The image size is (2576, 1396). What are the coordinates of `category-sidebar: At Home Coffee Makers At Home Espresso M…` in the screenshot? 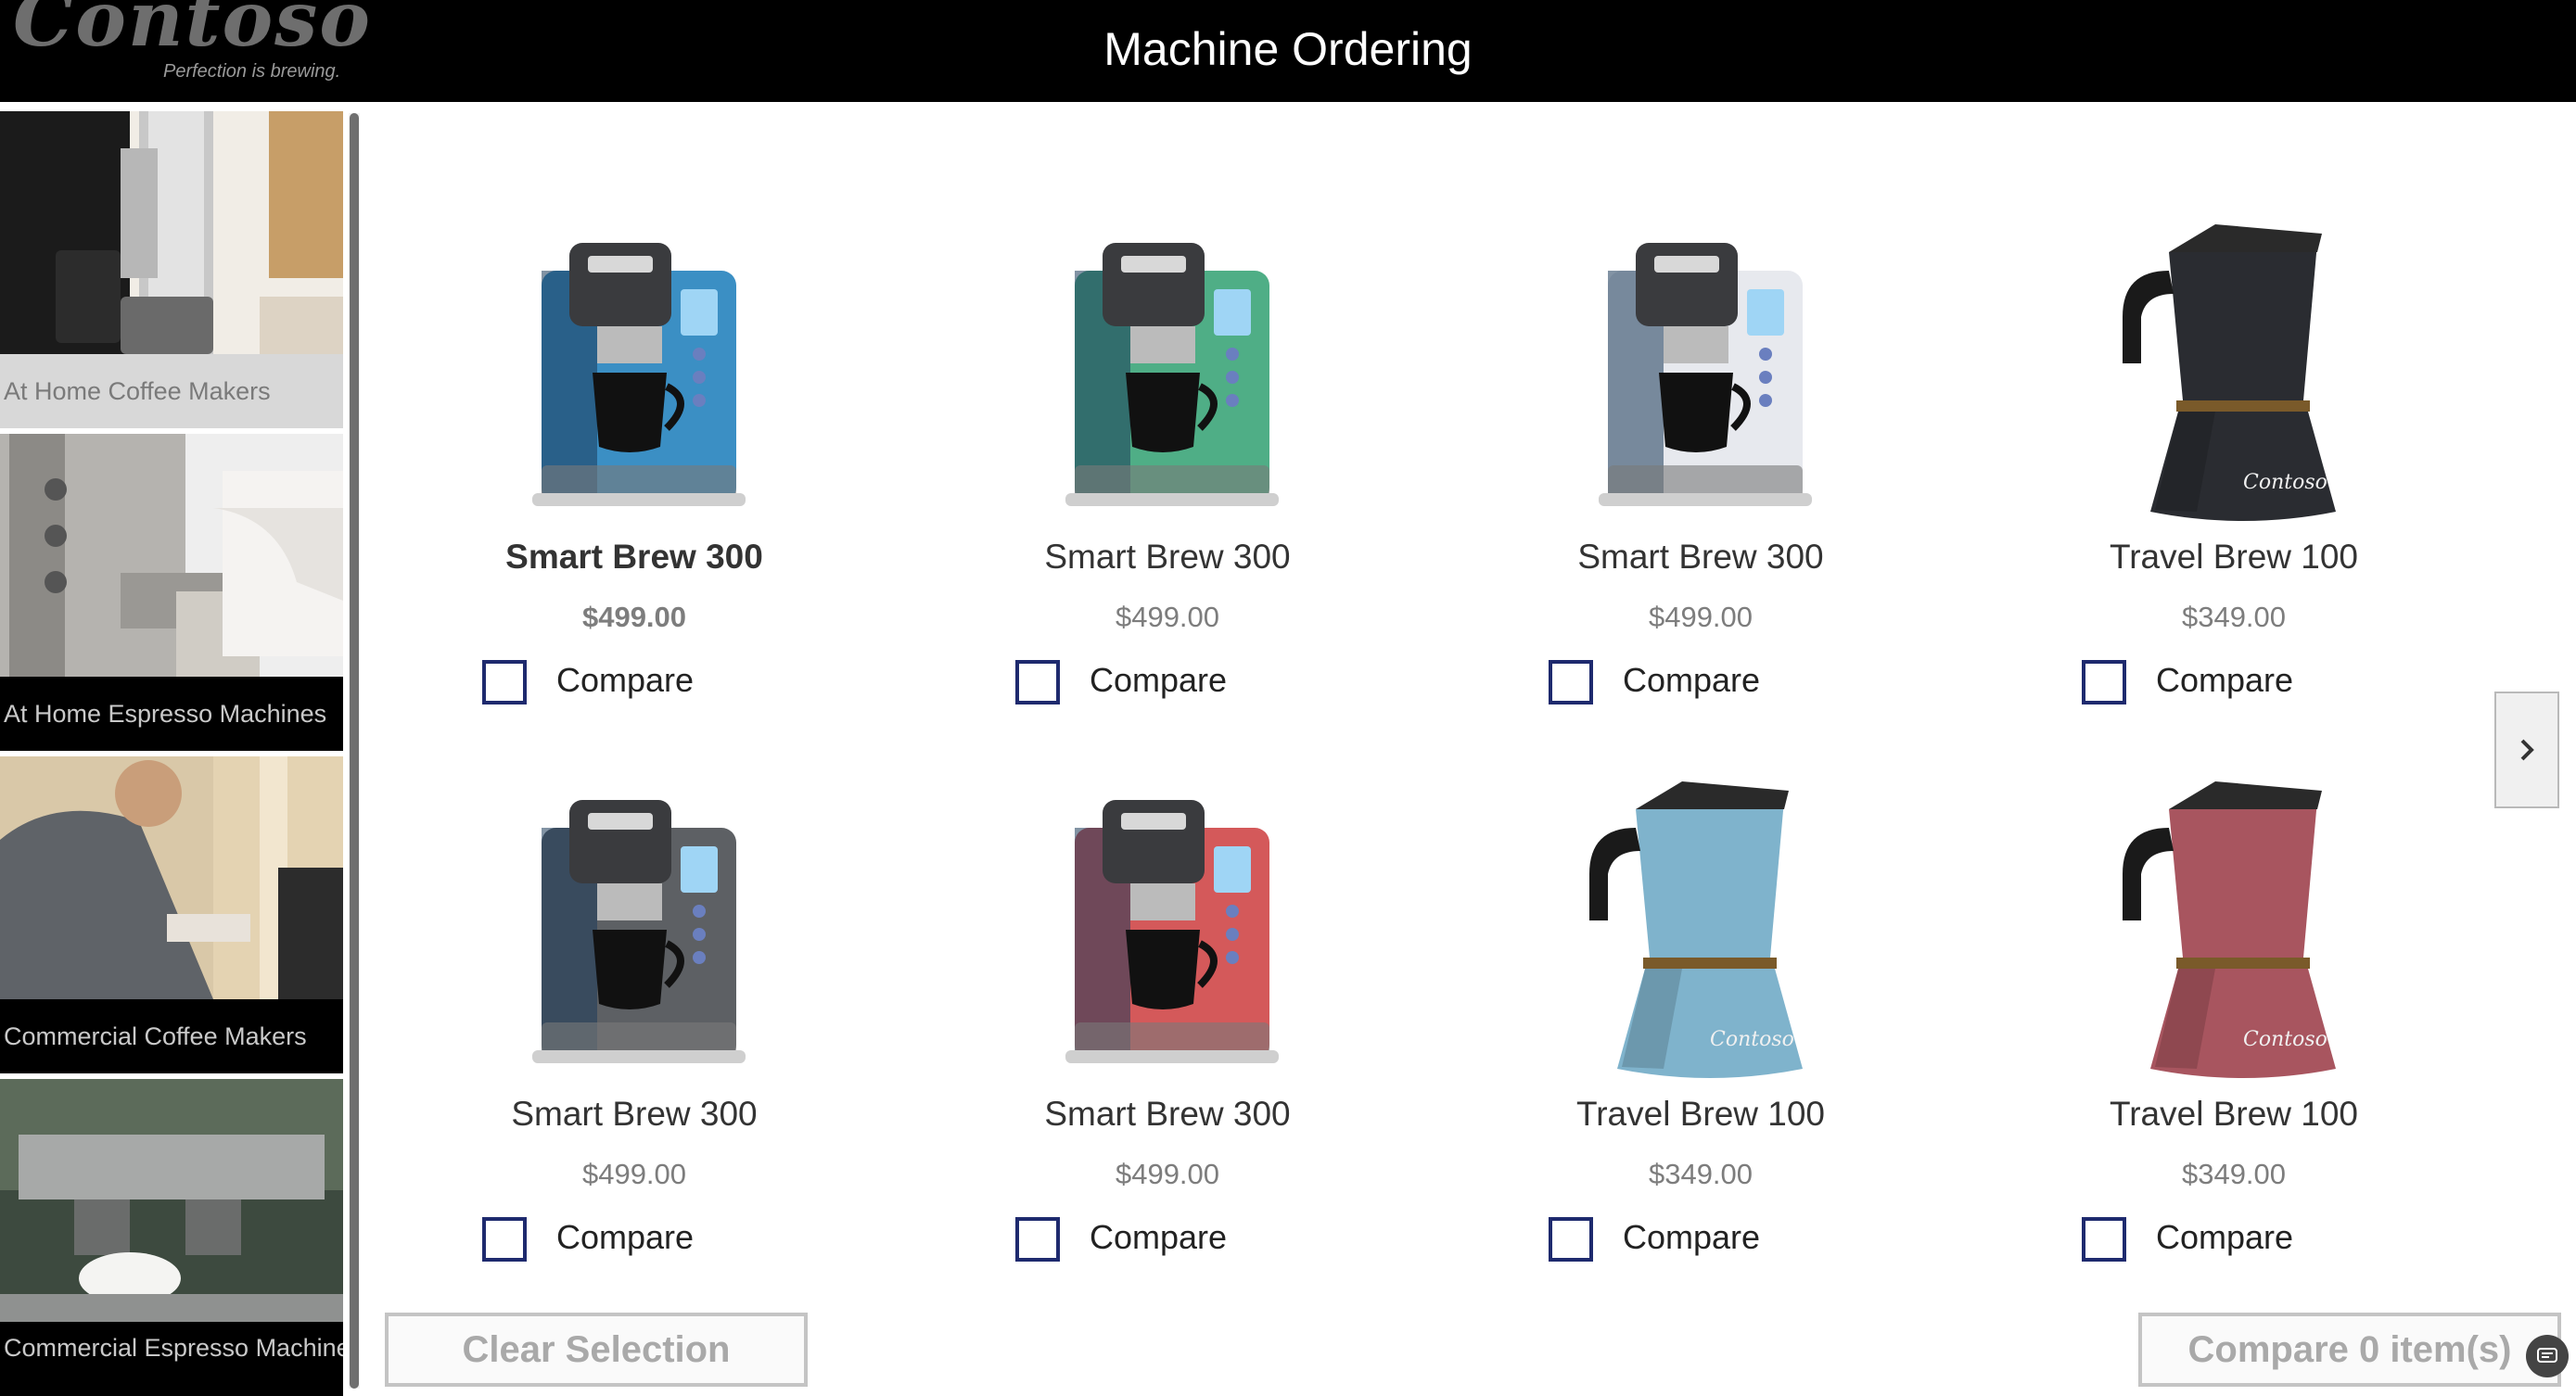 It's located at (180, 749).